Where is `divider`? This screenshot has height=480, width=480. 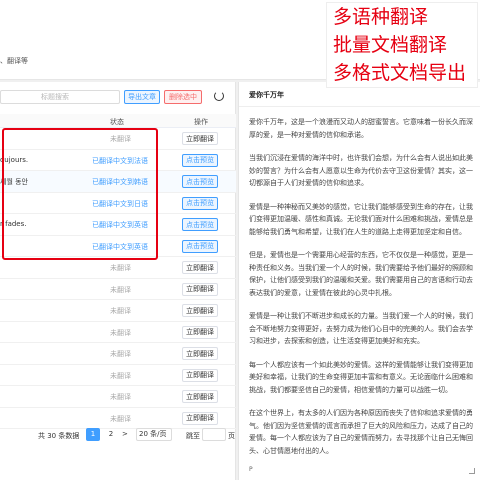
divider is located at coordinates (359, 106).